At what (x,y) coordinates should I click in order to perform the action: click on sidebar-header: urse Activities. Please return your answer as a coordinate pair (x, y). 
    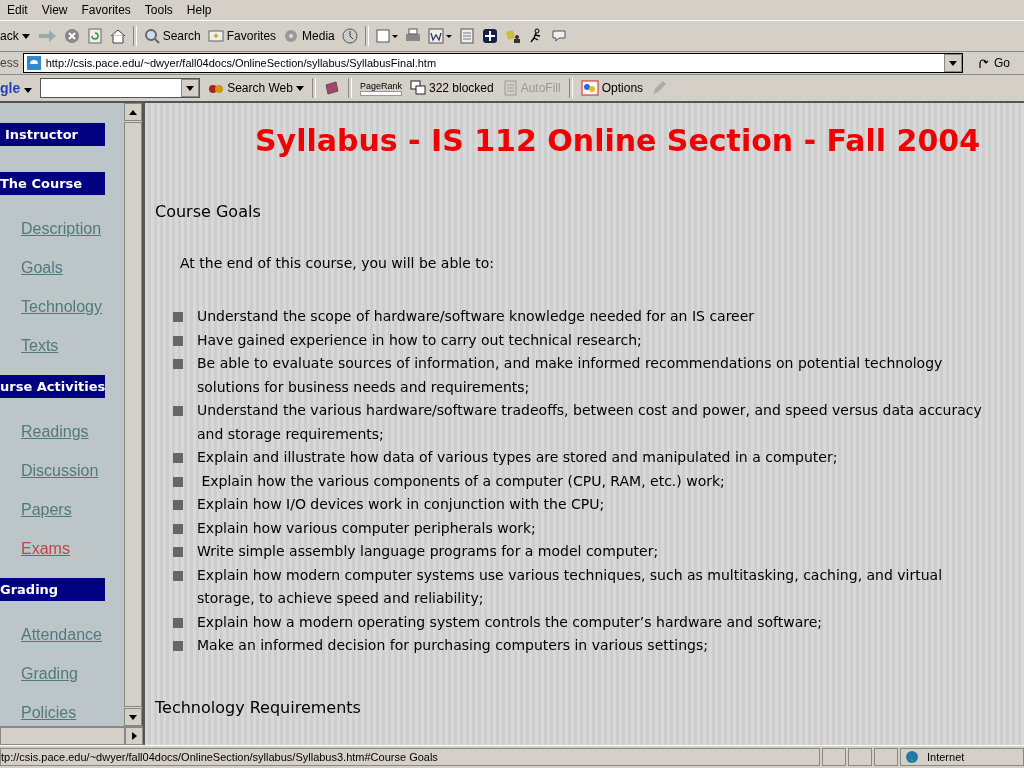
    Looking at the image, I should click on (52, 386).